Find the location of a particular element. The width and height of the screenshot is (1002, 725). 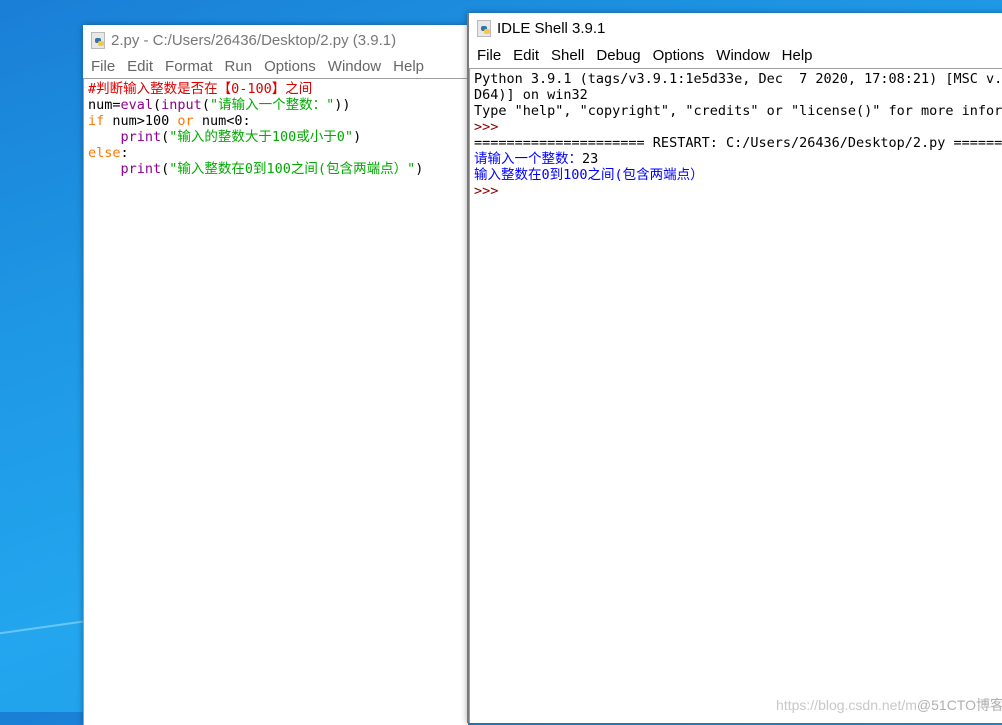

shell-menu-help: Help is located at coordinates (797, 55).